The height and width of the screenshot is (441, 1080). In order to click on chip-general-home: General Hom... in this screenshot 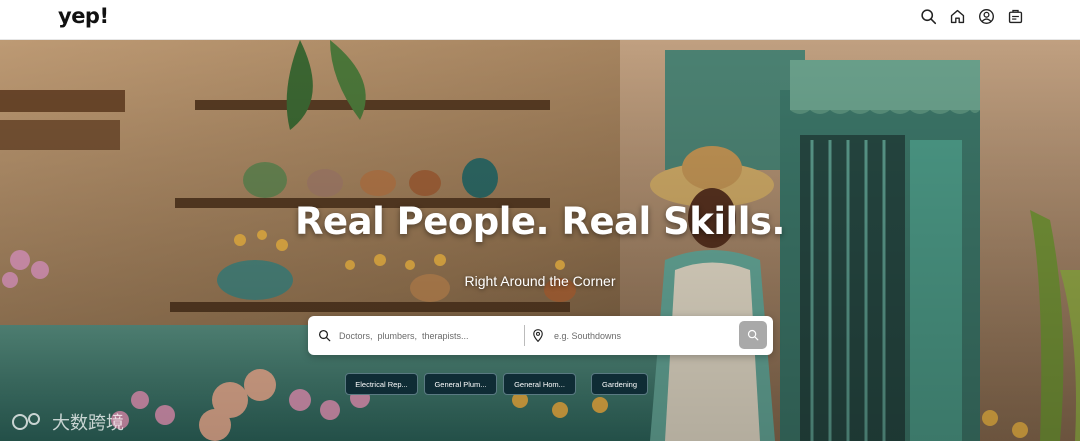, I will do `click(539, 384)`.